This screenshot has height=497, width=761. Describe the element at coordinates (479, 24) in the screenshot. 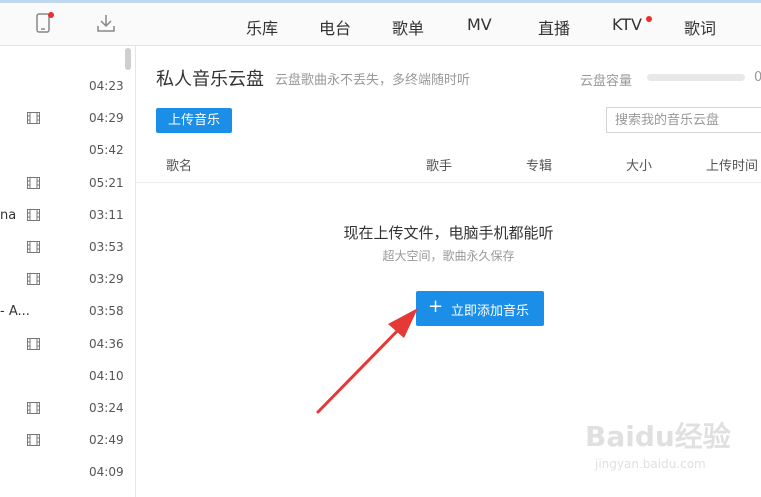

I see `nav-item-mv: MV` at that location.